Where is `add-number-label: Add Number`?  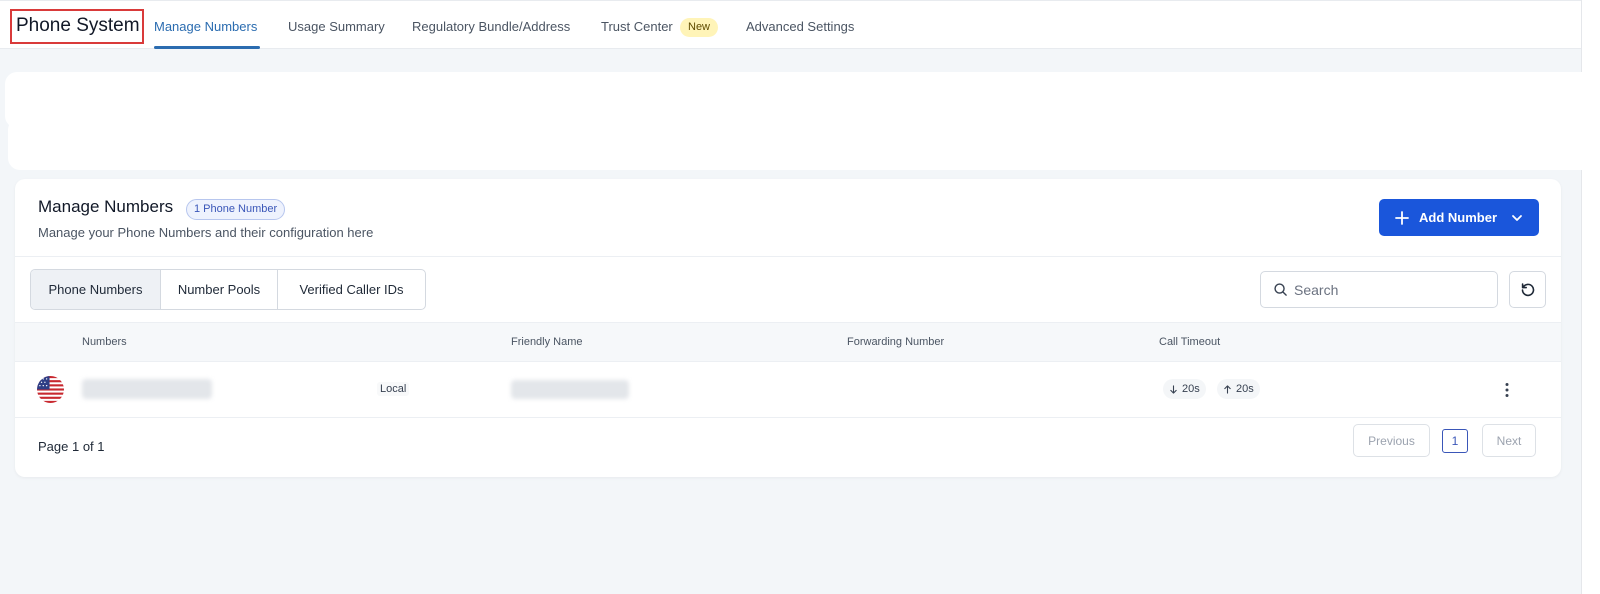
add-number-label: Add Number is located at coordinates (1458, 217).